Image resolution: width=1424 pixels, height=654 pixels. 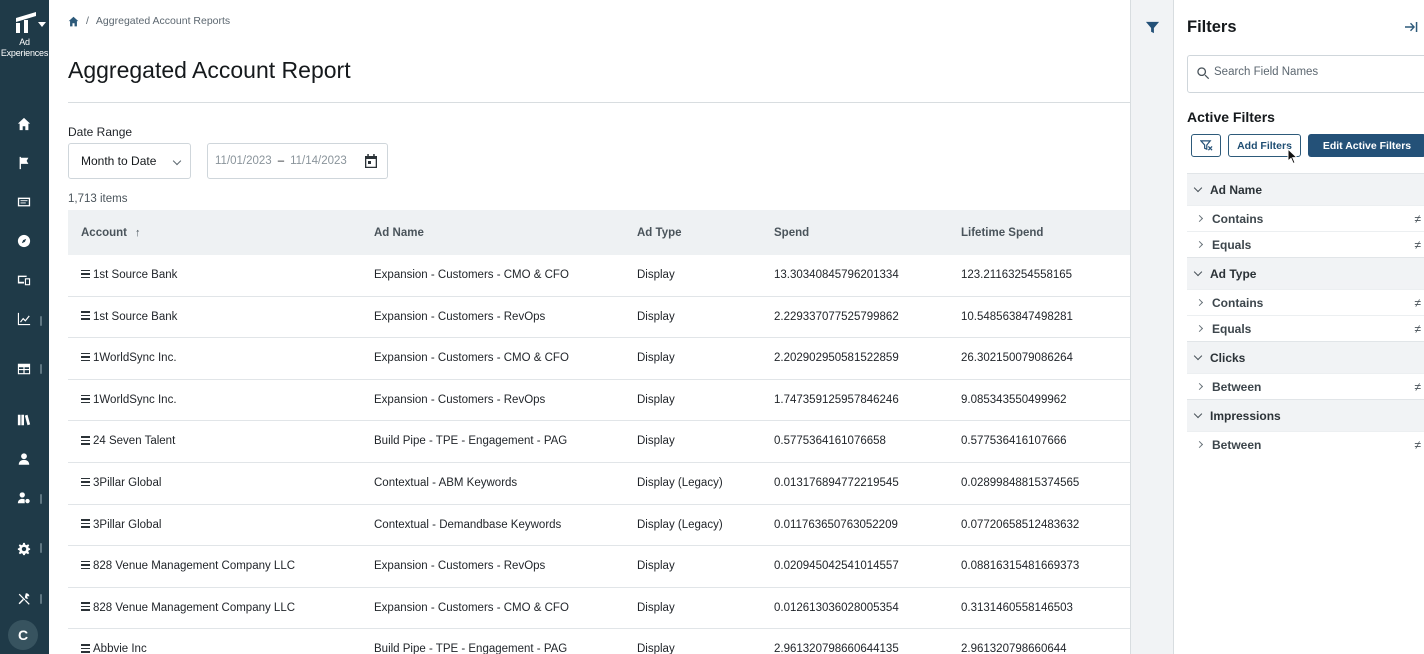 I want to click on cell-lifetime-spend: 26.302150079086264, so click(x=1017, y=358).